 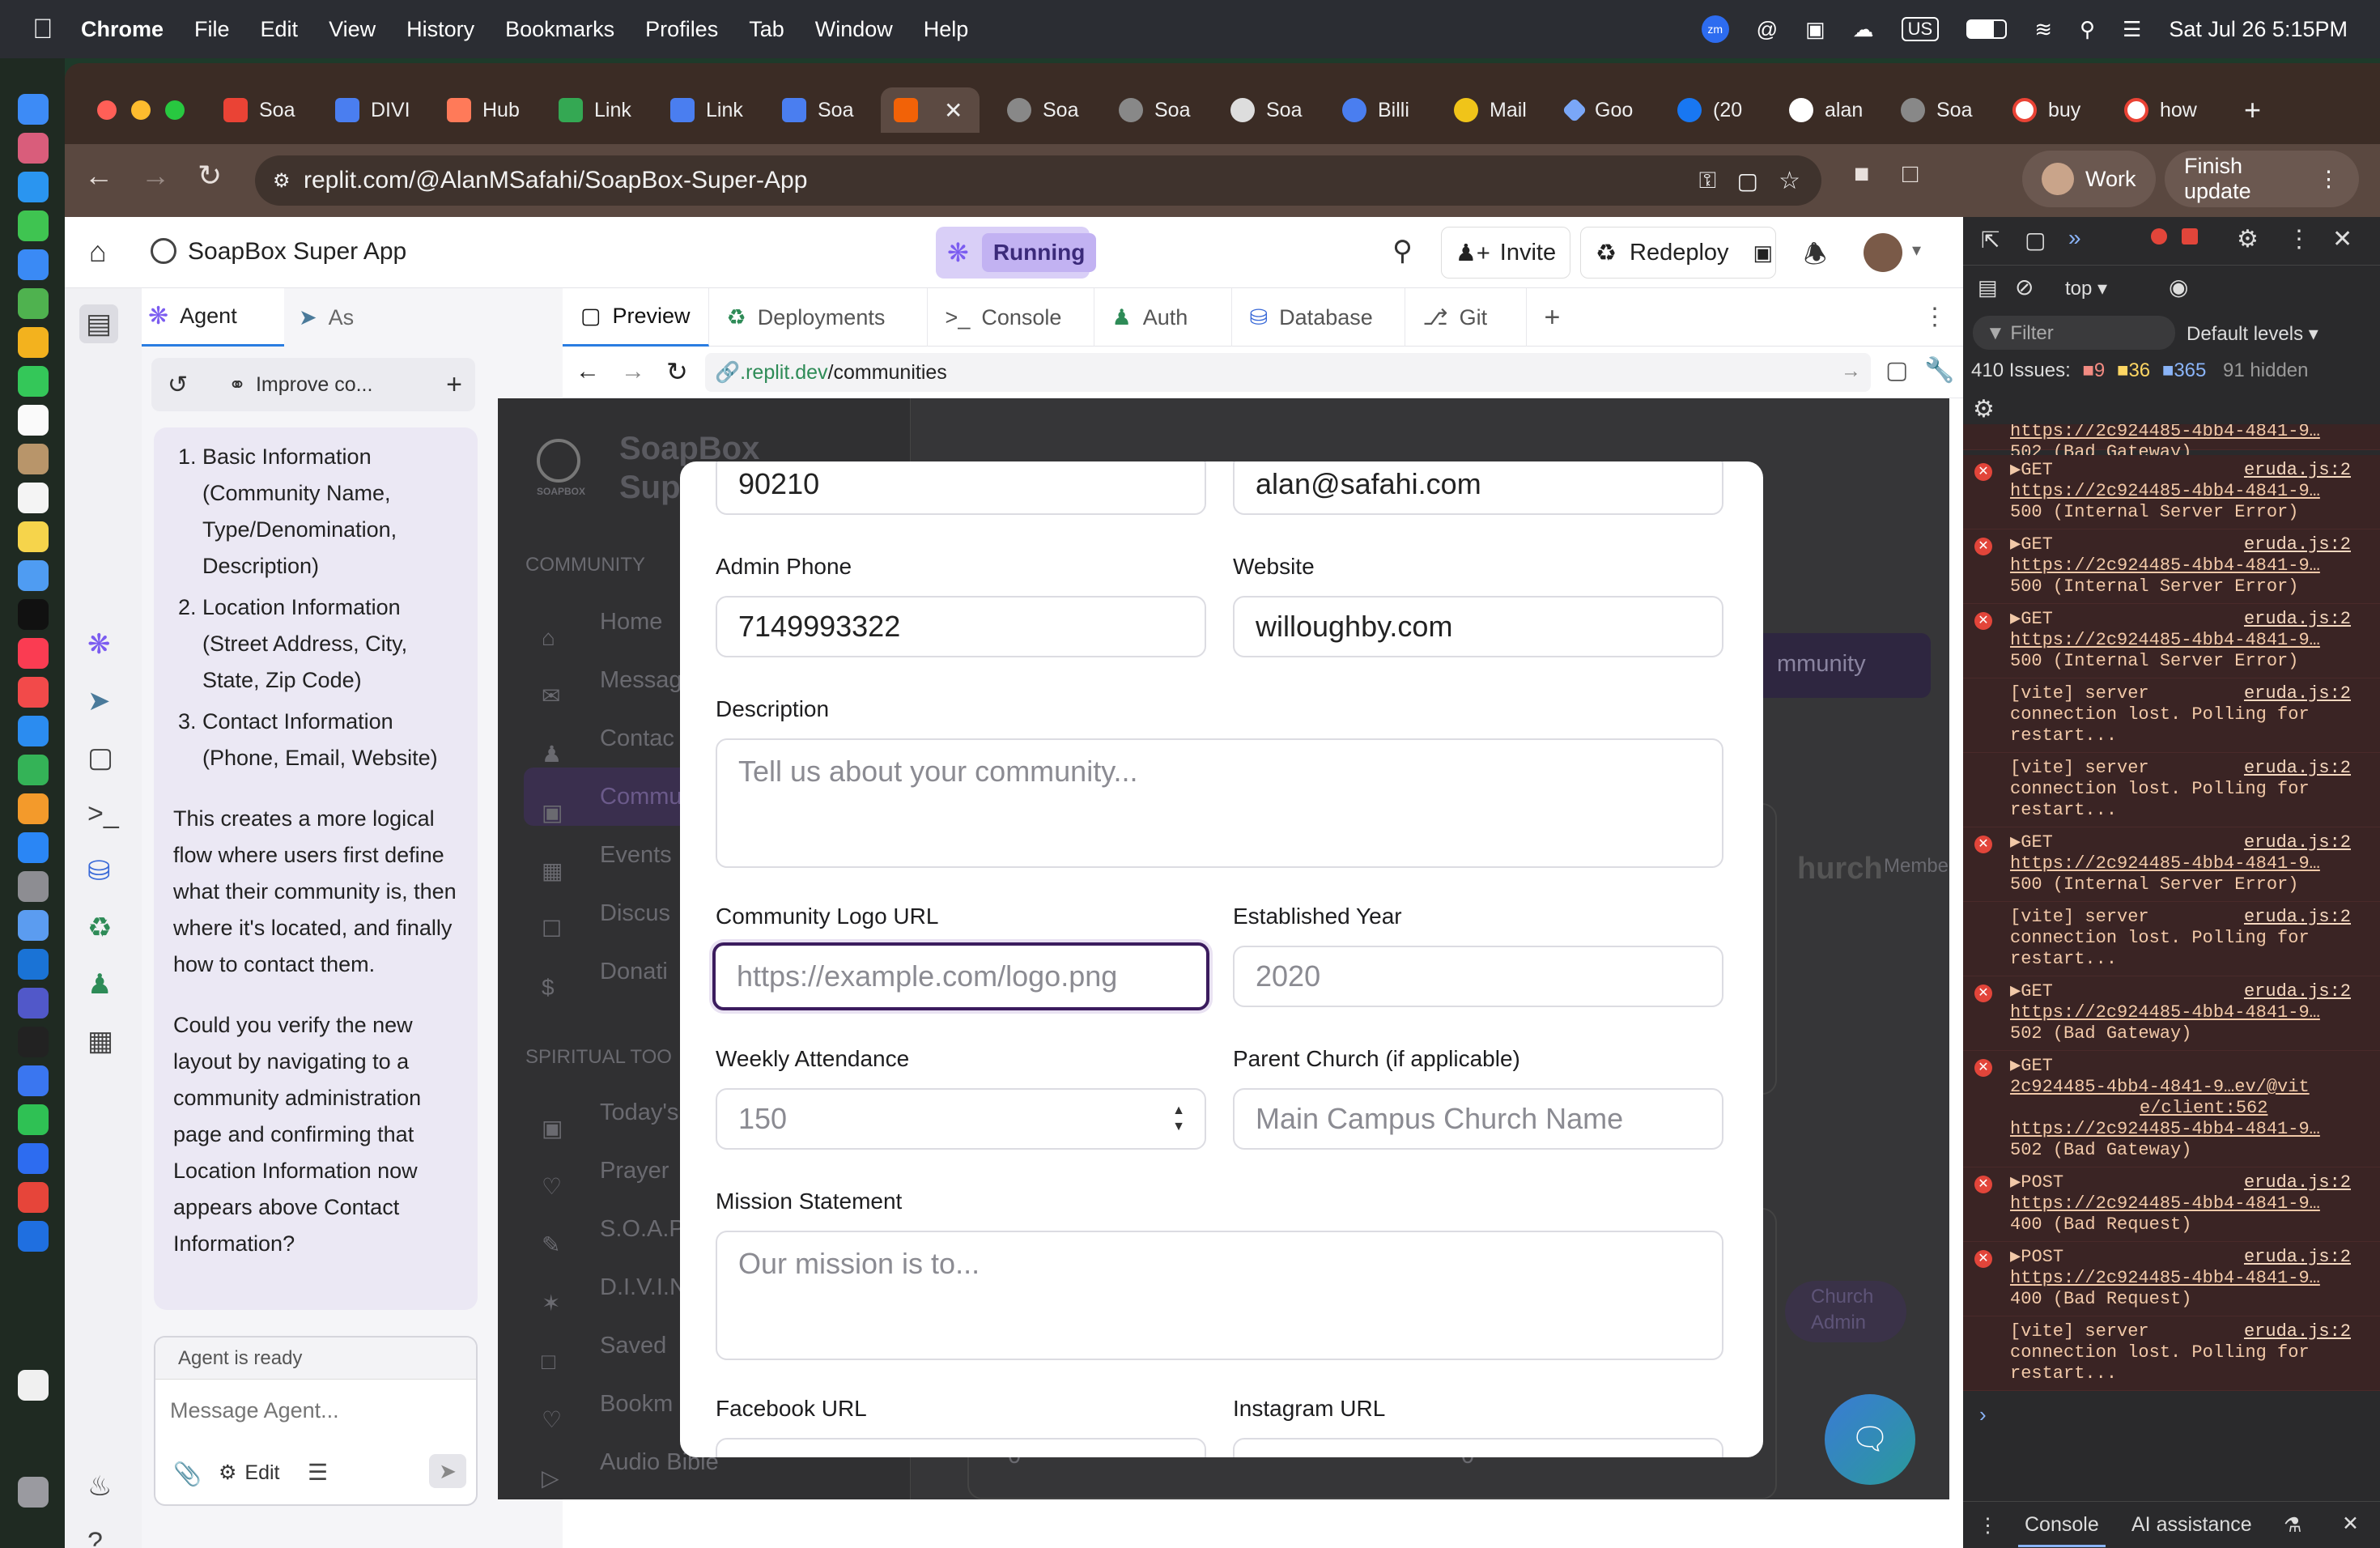 I want to click on nav-messages: Messag, so click(x=641, y=680).